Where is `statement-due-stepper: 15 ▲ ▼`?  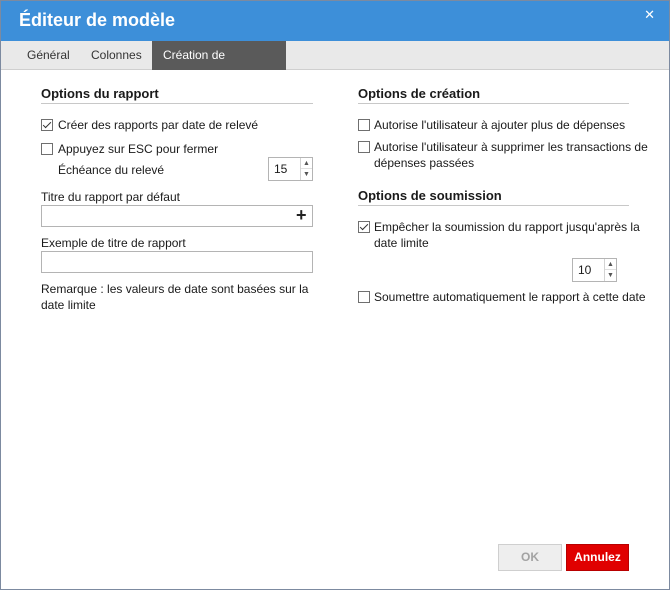 statement-due-stepper: 15 ▲ ▼ is located at coordinates (290, 169).